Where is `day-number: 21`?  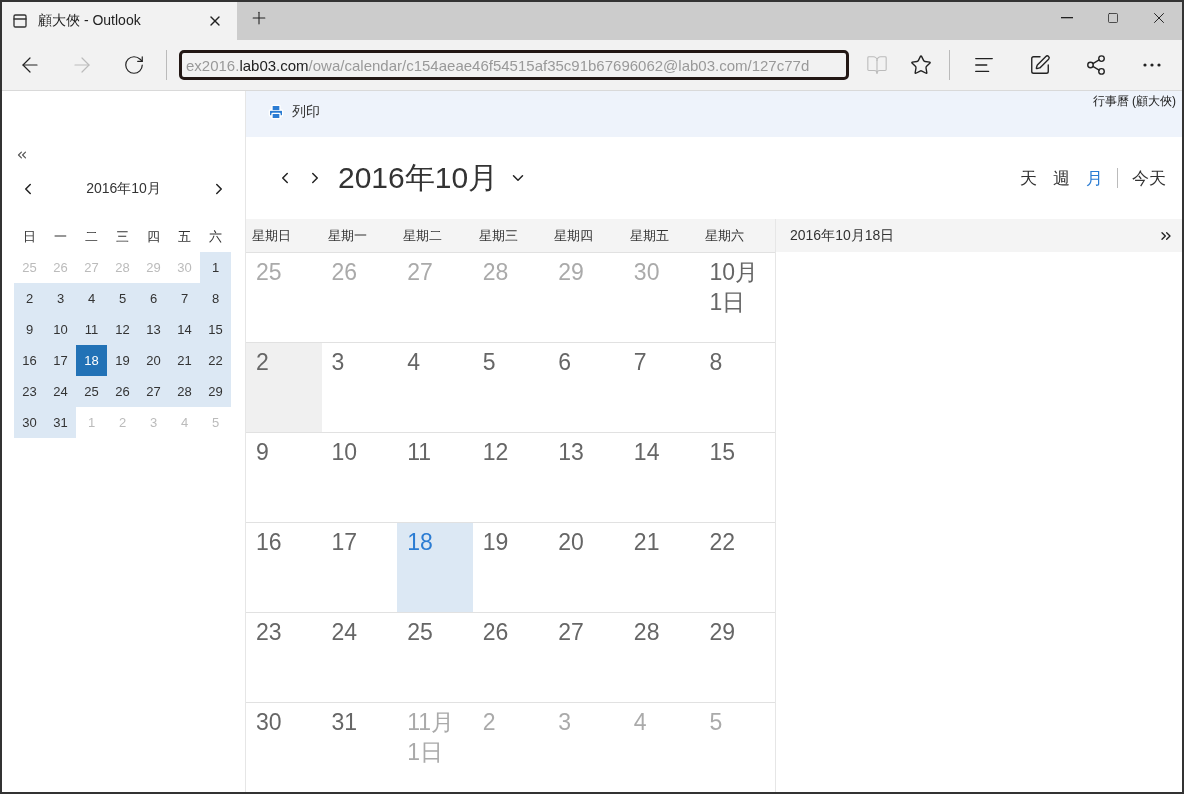
day-number: 21 is located at coordinates (646, 542).